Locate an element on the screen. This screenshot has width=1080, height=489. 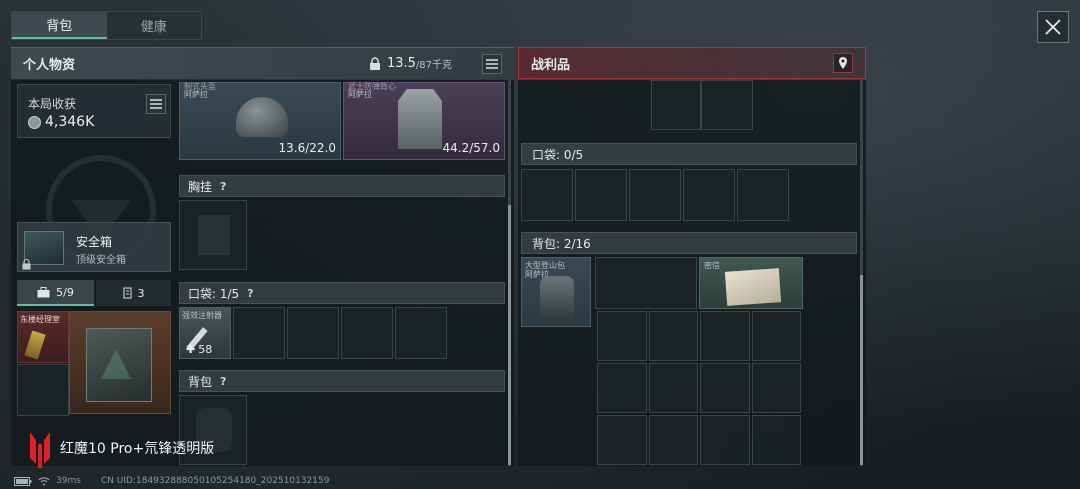
injector-item: 强效注射器 ✚ 58 is located at coordinates (205, 333).